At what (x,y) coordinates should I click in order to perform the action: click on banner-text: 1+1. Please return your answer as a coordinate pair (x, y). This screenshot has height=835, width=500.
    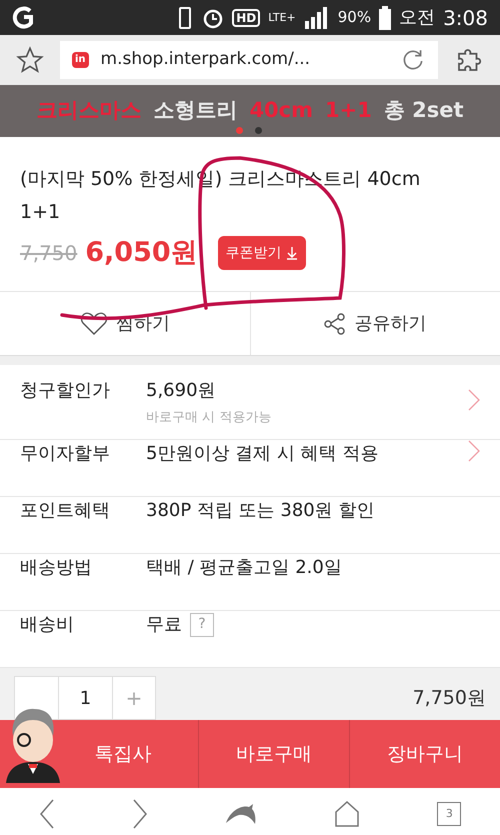
    Looking at the image, I should click on (348, 110).